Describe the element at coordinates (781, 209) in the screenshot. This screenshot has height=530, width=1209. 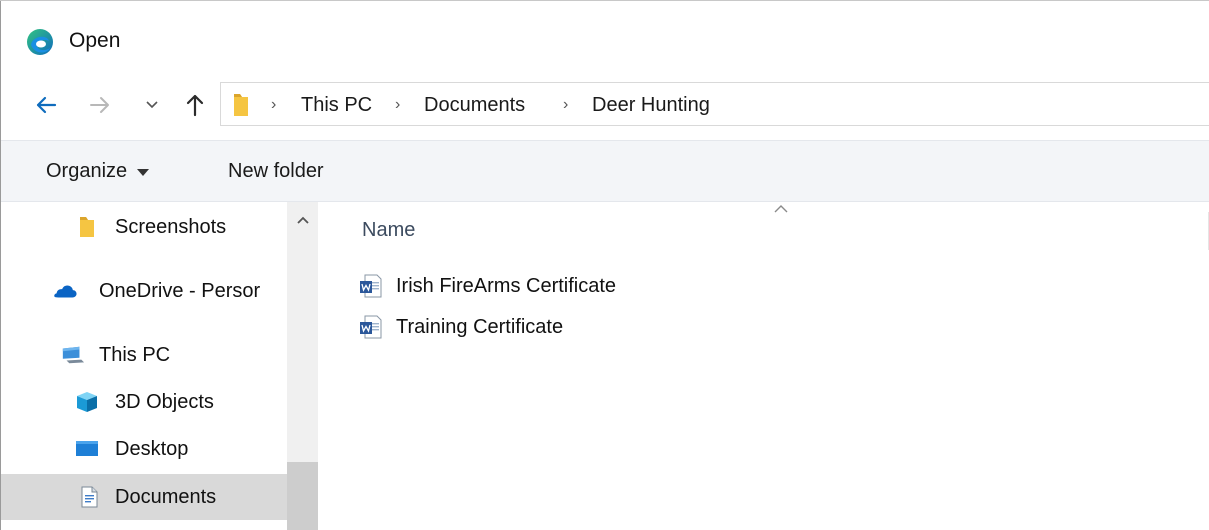
I see `sort-ascending-icon` at that location.